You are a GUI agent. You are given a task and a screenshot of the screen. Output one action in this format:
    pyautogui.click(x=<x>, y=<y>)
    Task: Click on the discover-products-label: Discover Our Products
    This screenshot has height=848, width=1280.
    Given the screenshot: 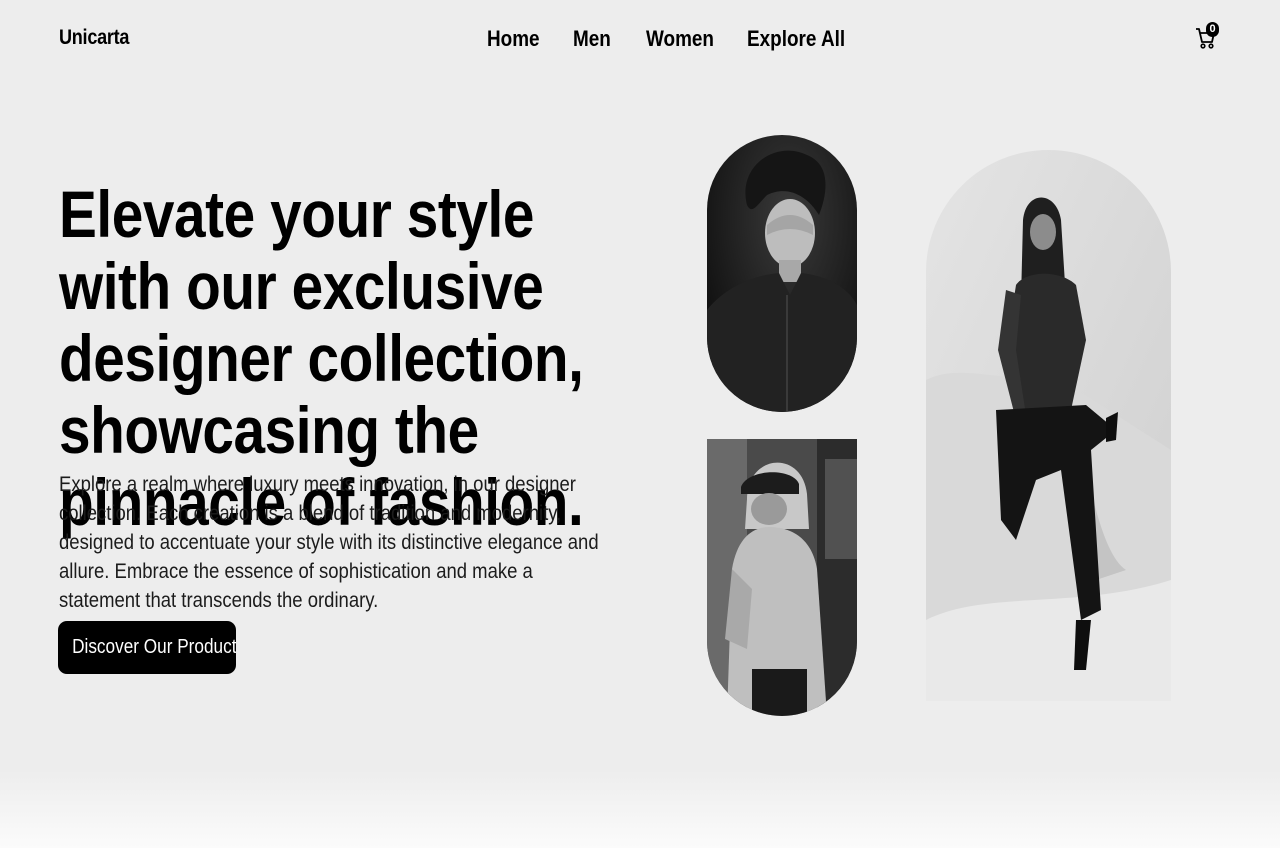 What is the action you would take?
    pyautogui.click(x=154, y=647)
    